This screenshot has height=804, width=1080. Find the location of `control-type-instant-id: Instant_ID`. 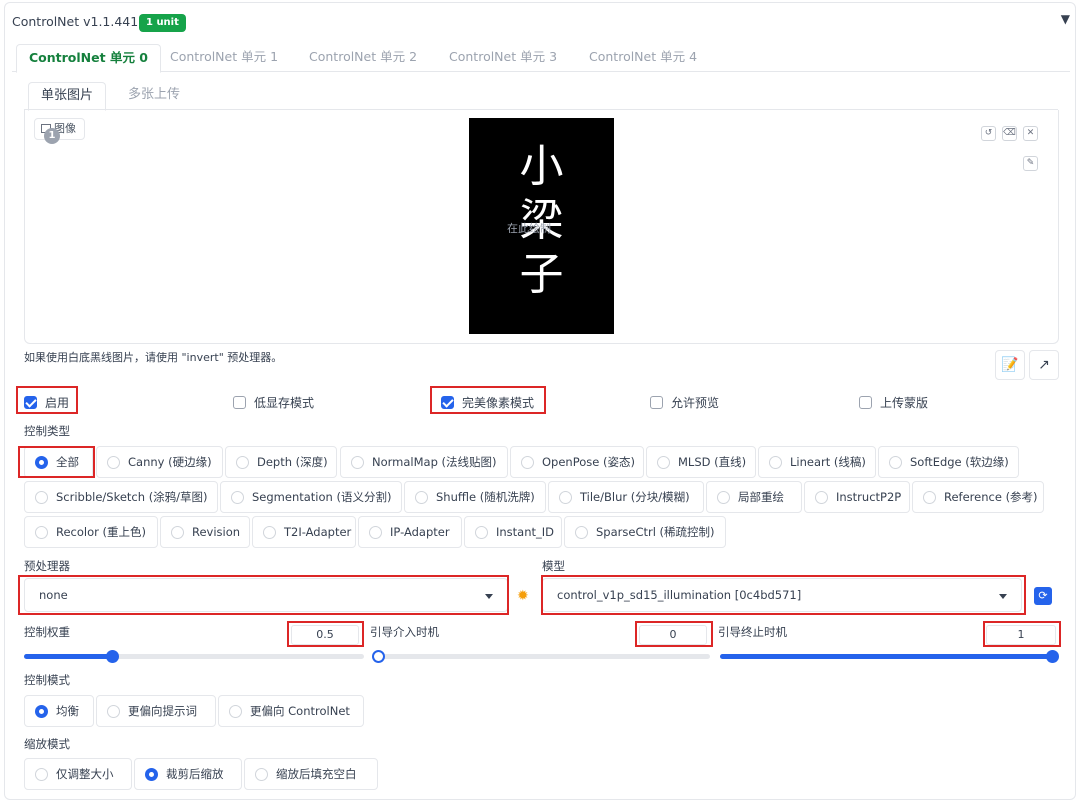

control-type-instant-id: Instant_ID is located at coordinates (513, 532).